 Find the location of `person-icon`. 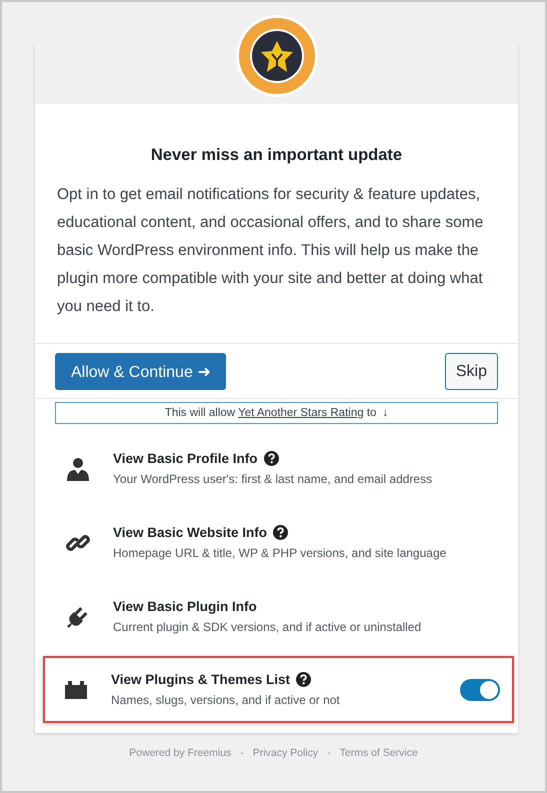

person-icon is located at coordinates (78, 468).